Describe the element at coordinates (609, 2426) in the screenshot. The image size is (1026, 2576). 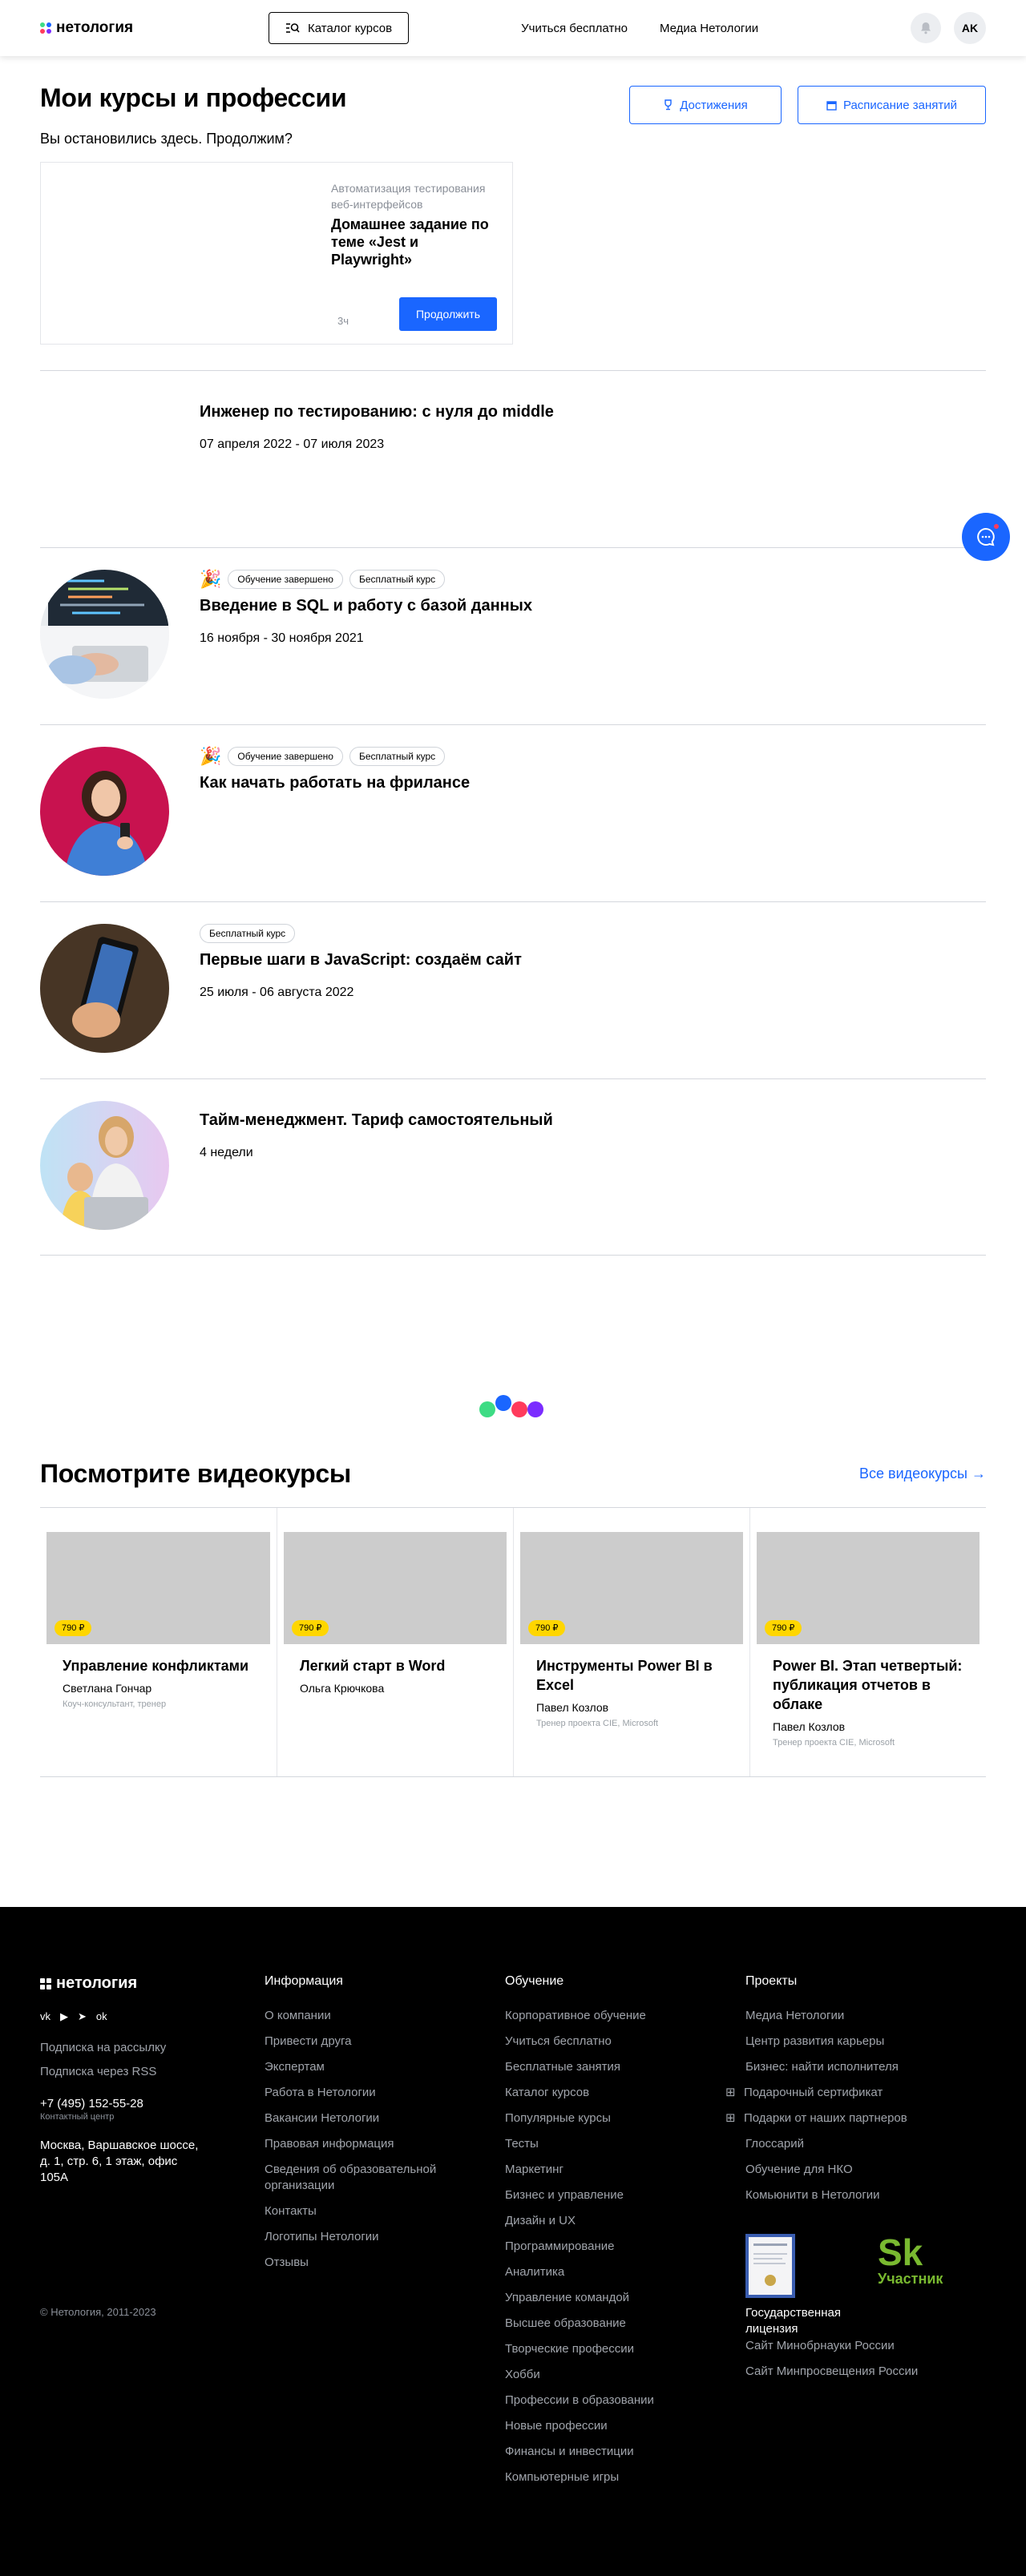
I see `footer-link: Новые профессии` at that location.